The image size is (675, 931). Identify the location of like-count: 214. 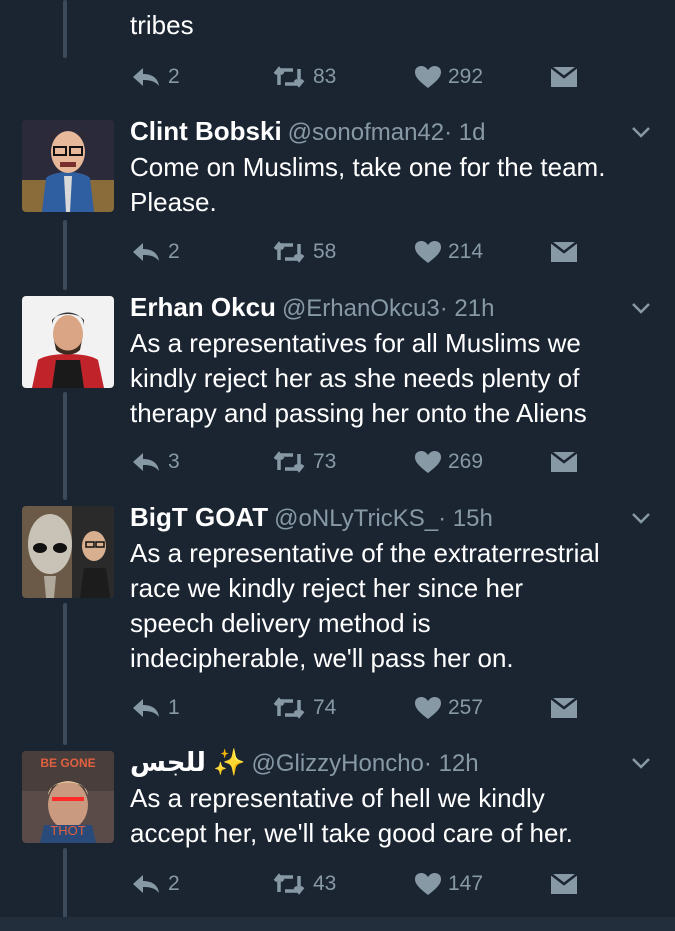
(466, 251).